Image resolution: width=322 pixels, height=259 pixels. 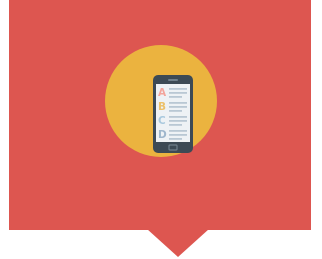 I want to click on phone-svg: A B C D, so click(x=173, y=114).